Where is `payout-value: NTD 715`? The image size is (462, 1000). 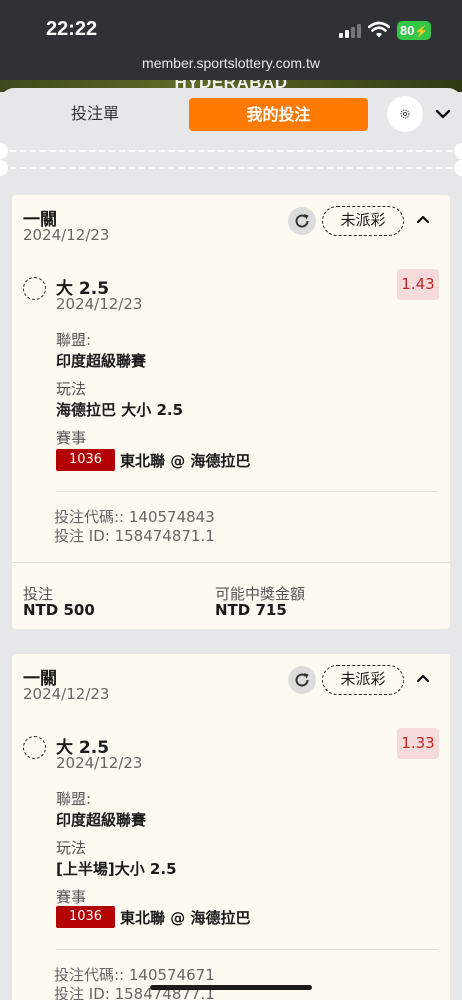 payout-value: NTD 715 is located at coordinates (251, 610).